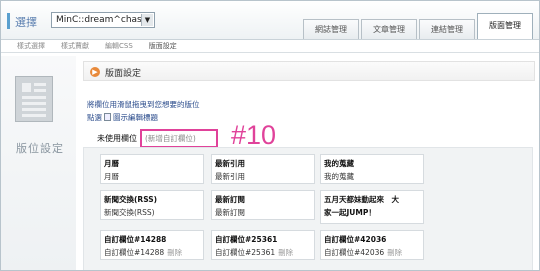 Image resolution: width=540 pixels, height=271 pixels. What do you see at coordinates (94, 117) in the screenshot?
I see `click-link: 點選` at bounding box center [94, 117].